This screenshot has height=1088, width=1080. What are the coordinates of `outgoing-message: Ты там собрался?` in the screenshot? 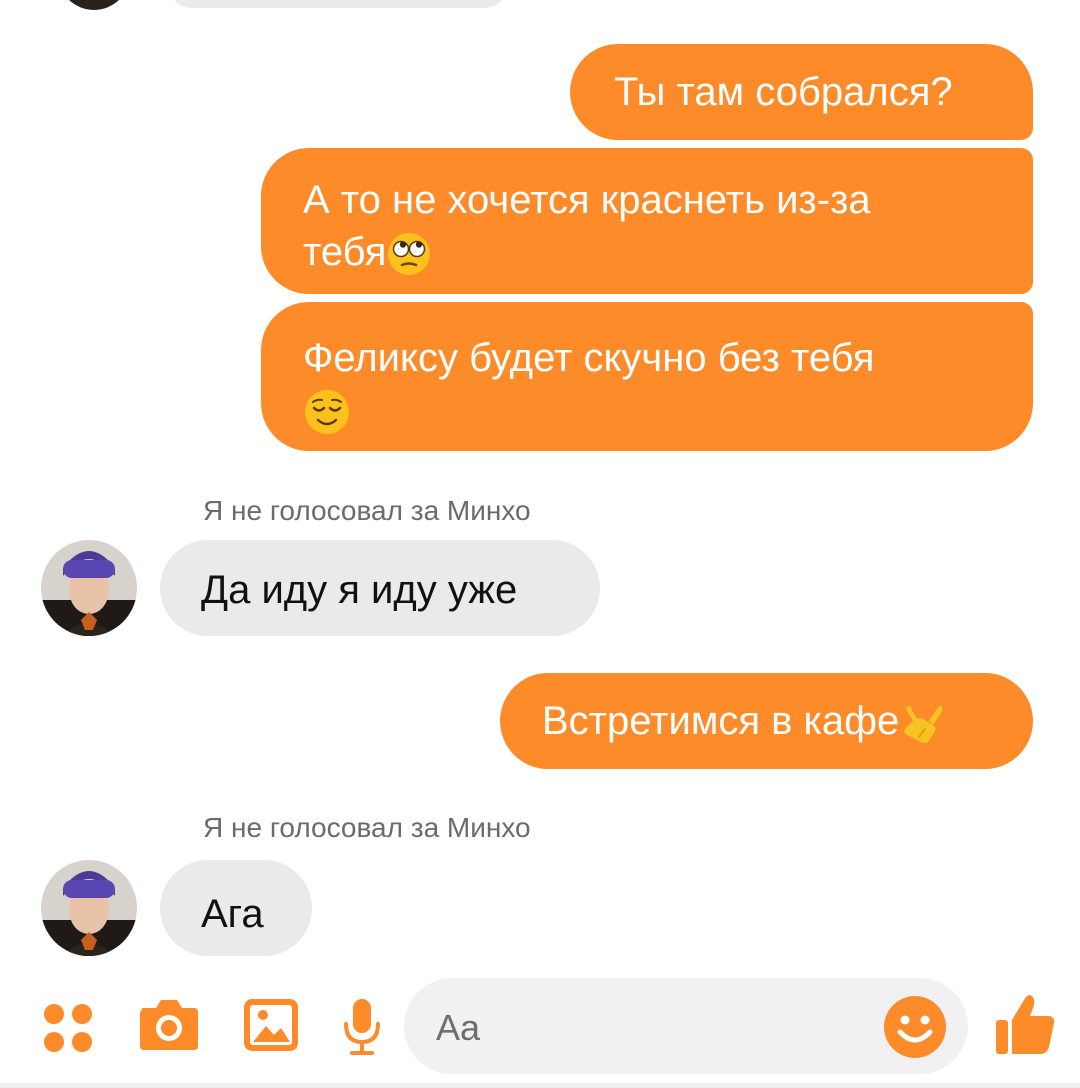 It's located at (801, 92).